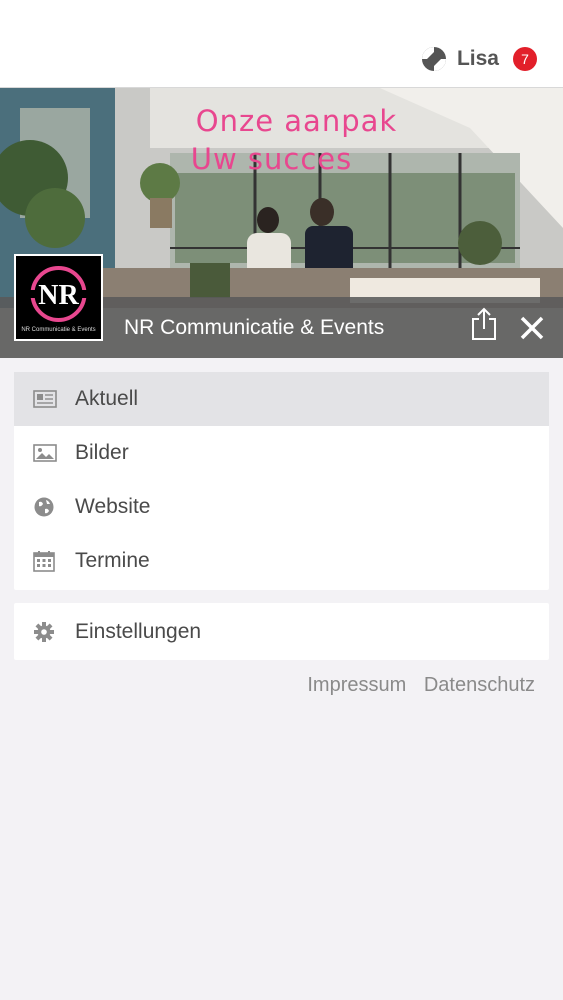  What do you see at coordinates (113, 506) in the screenshot?
I see `menu-item-label: Website` at bounding box center [113, 506].